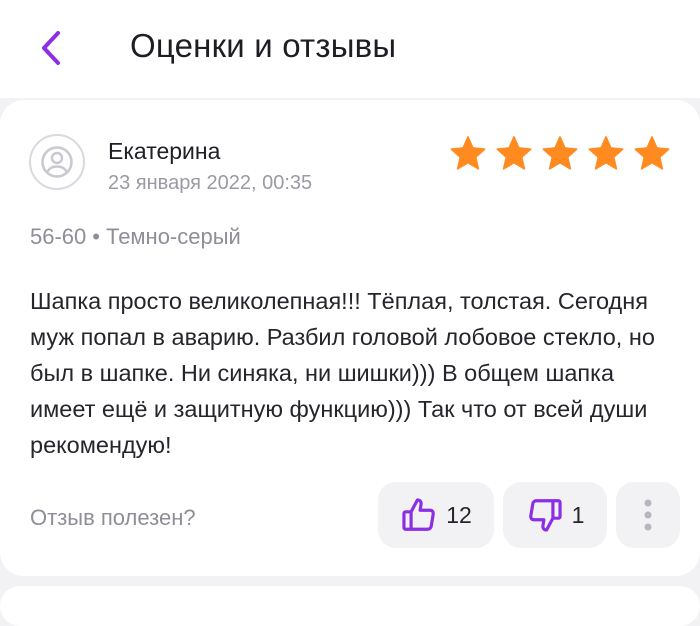 The image size is (700, 626). I want to click on thumbs-down-icon, so click(545, 515).